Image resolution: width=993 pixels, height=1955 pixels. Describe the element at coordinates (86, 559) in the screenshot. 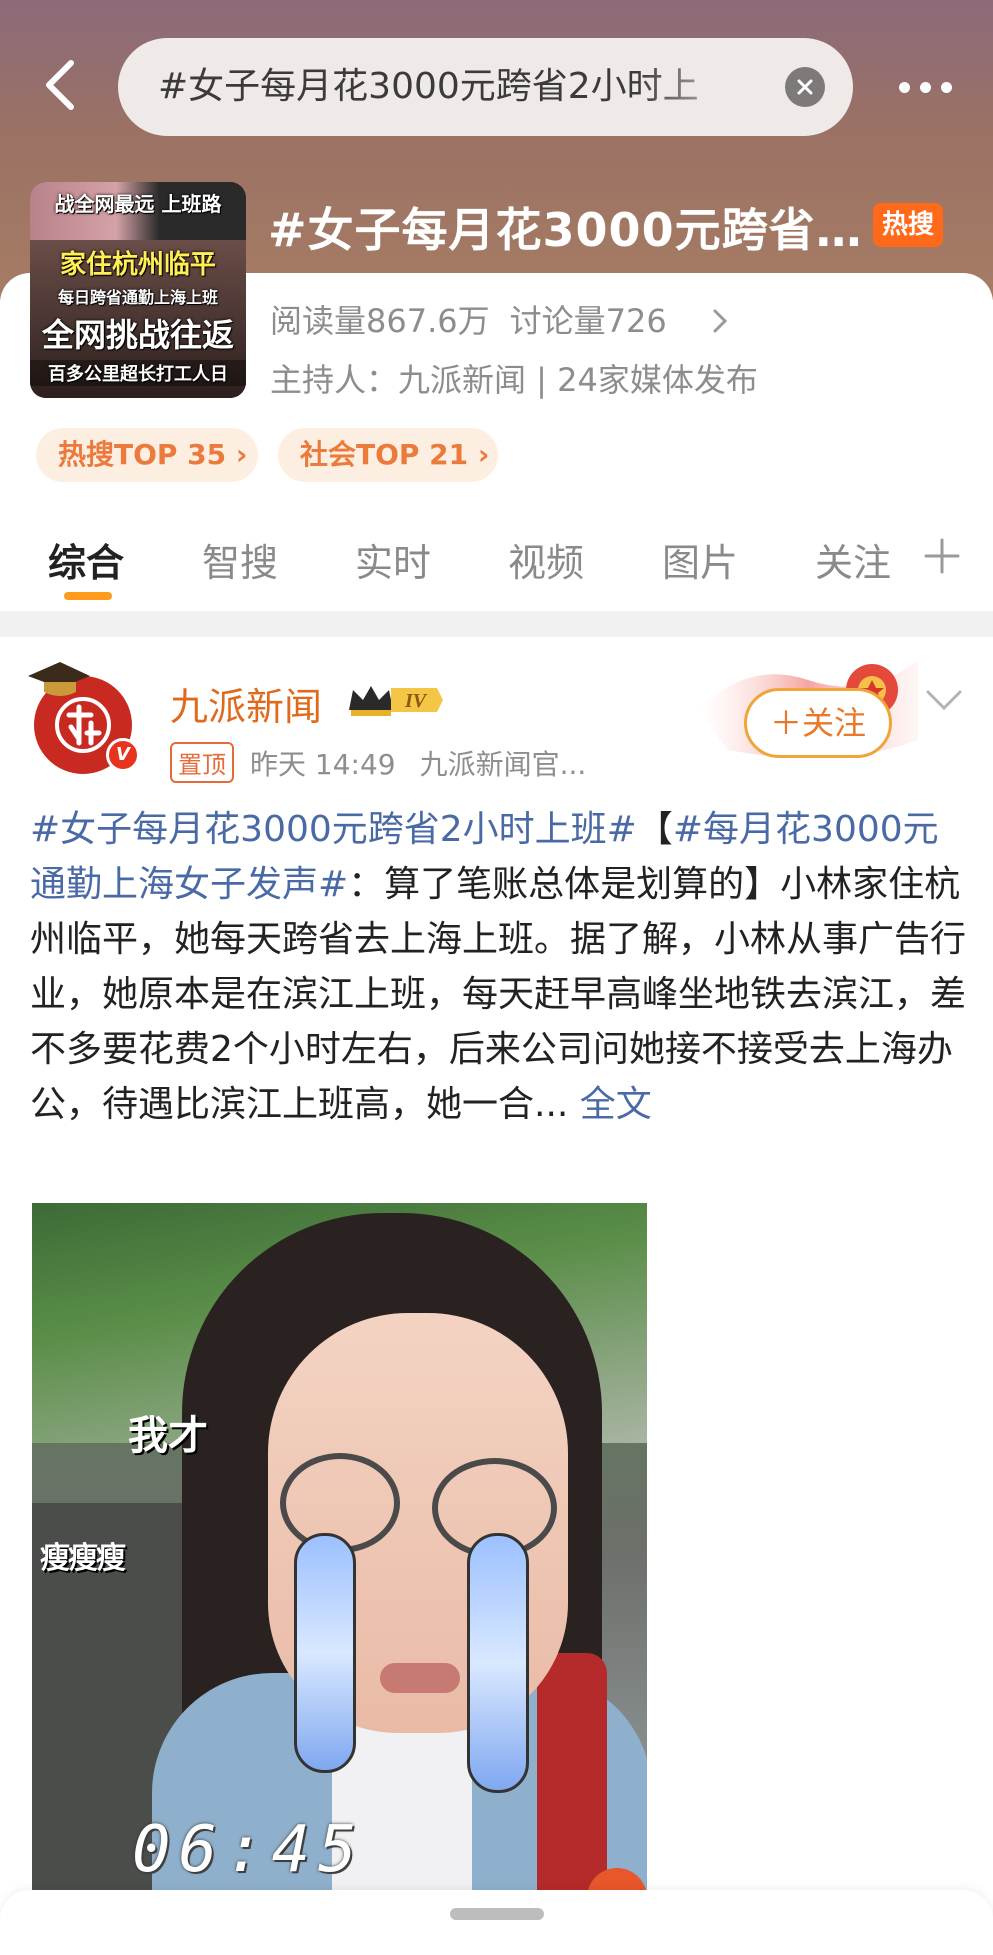

I see `tab-comprehensive: 综合` at that location.